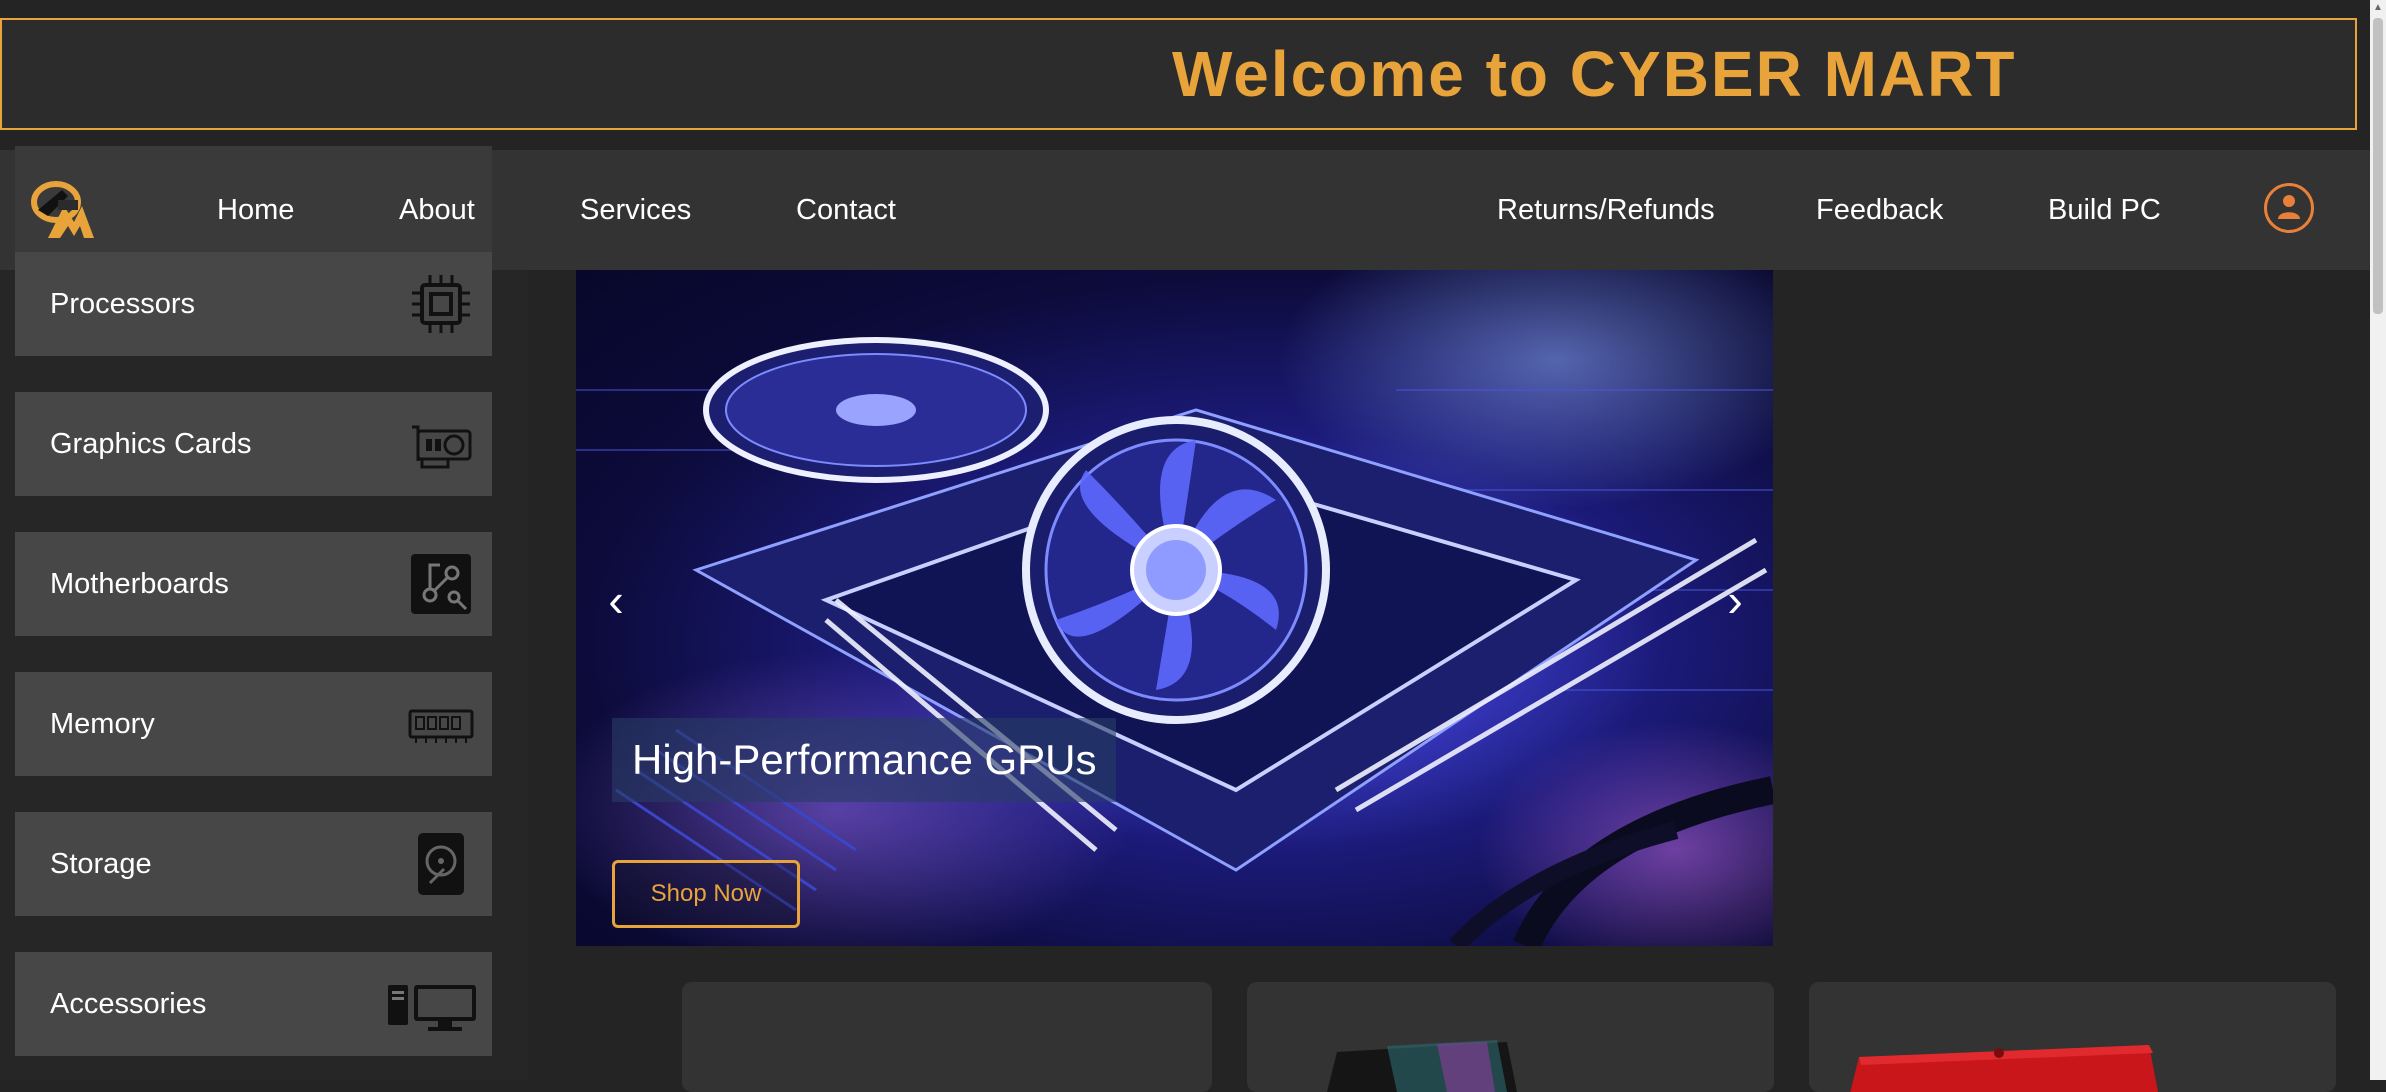 This screenshot has width=2386, height=1092. What do you see at coordinates (2378, 8) in the screenshot?
I see `scroll-up-arrow-icon: ▲` at bounding box center [2378, 8].